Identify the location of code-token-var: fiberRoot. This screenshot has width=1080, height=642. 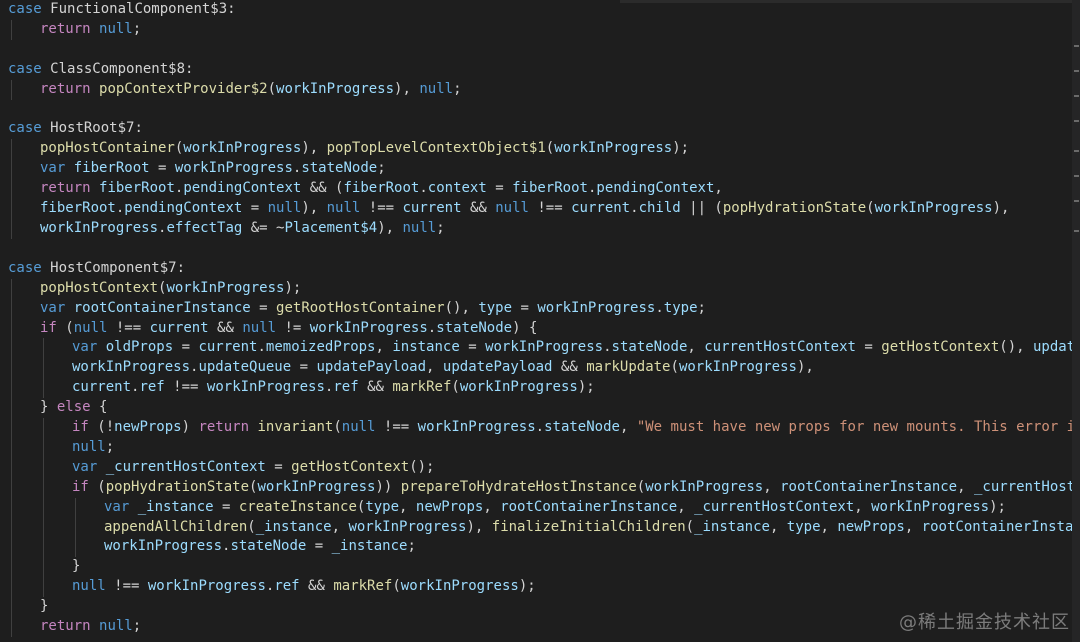
(550, 188).